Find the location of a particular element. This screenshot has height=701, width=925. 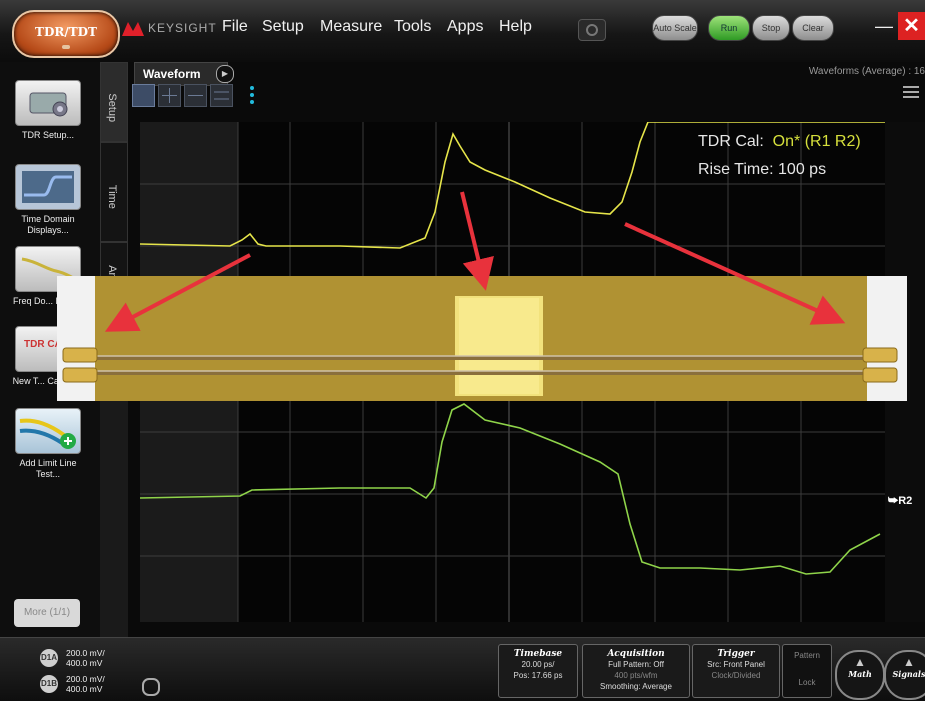

play-icon: ▶ is located at coordinates (225, 74).